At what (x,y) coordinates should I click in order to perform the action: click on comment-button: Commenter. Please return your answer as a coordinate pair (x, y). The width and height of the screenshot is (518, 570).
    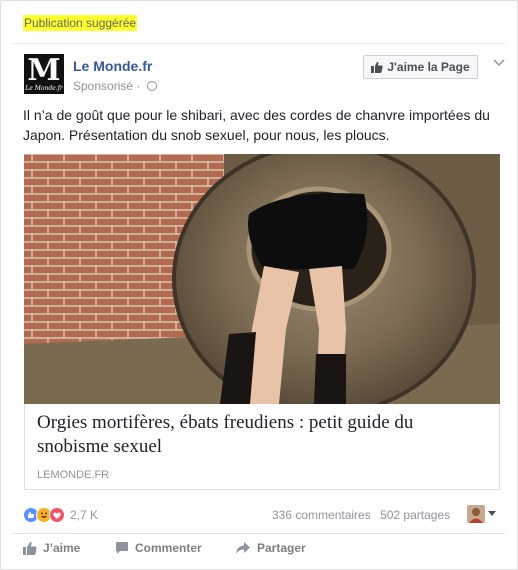
    Looking at the image, I should click on (158, 548).